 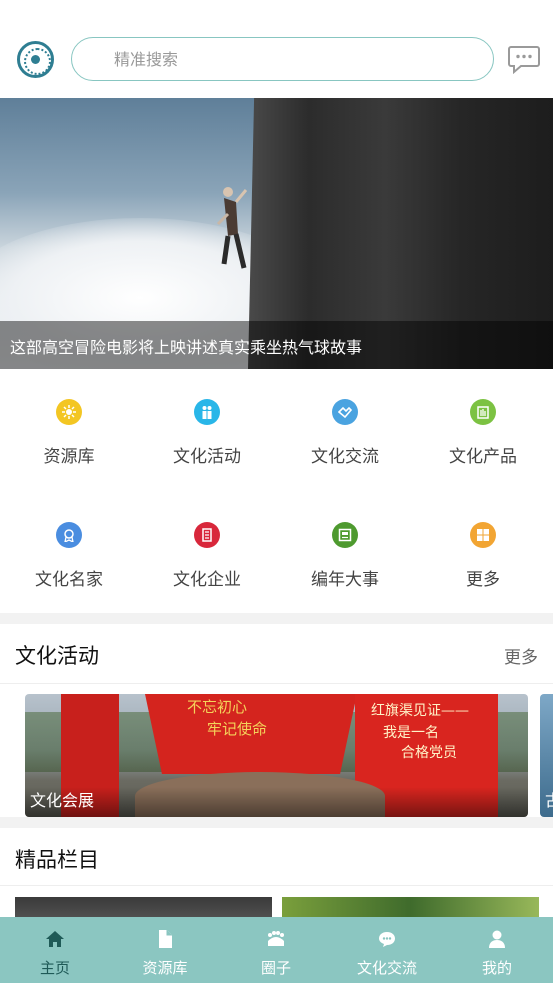 What do you see at coordinates (276, 755) in the screenshot?
I see `activity-card: 不忘初心 牢记使命 红旗渠见证—— 我是一名 合格党员 文化会展` at bounding box center [276, 755].